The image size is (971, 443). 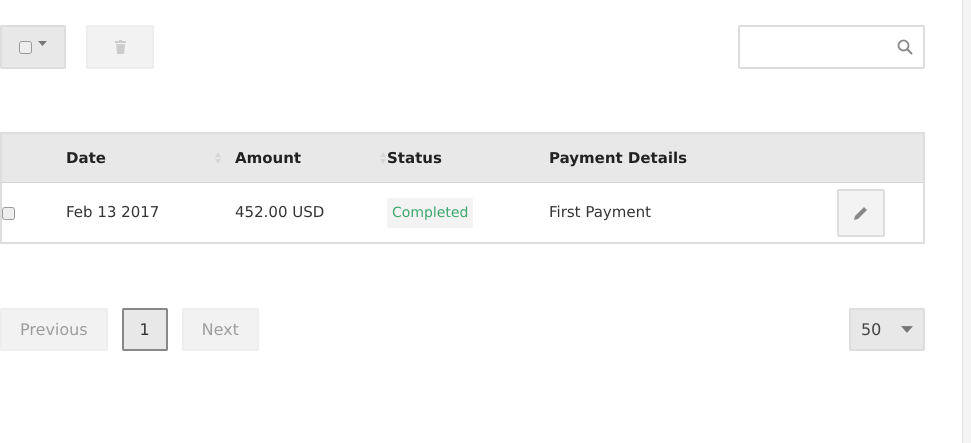 I want to click on search-icon, so click(x=905, y=47).